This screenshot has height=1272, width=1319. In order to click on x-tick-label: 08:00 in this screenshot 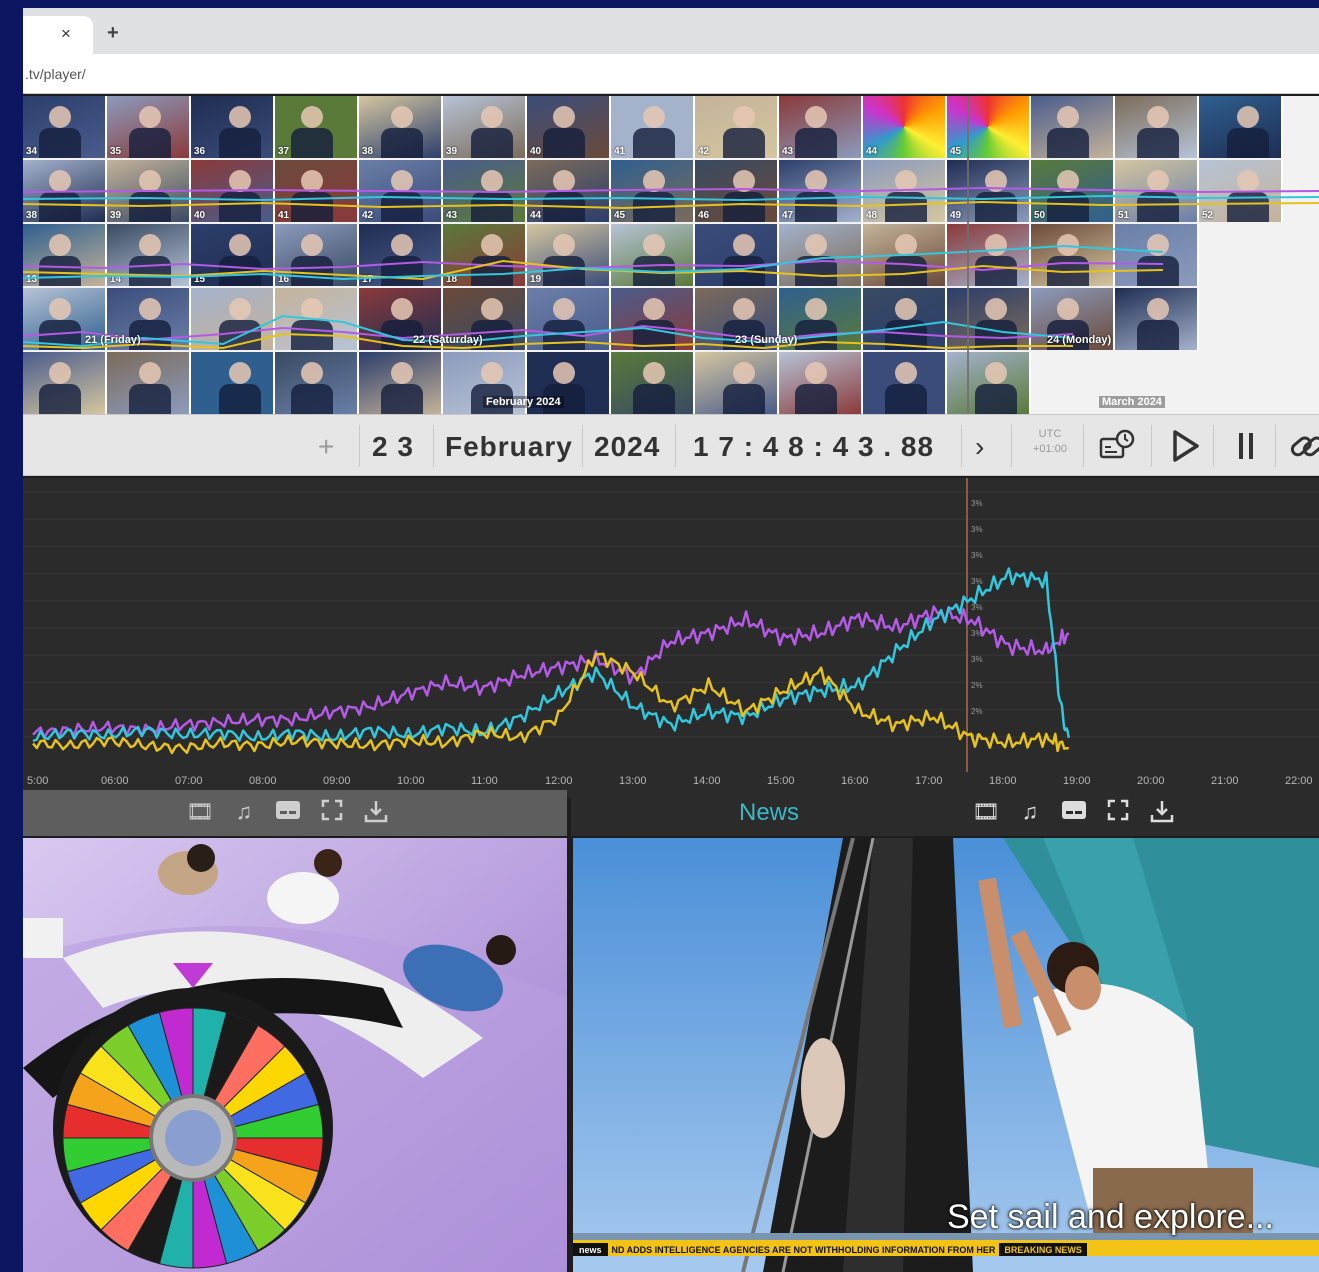, I will do `click(263, 781)`.